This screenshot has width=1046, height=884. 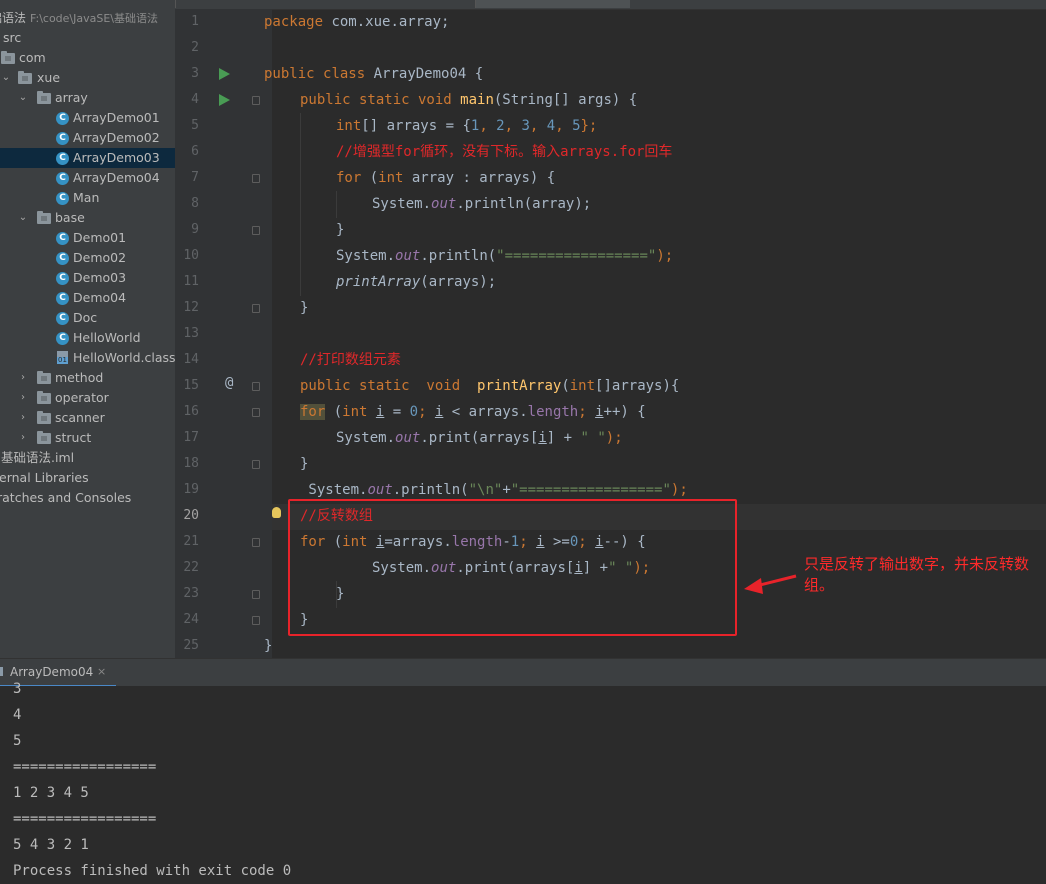 I want to click on project-root-row: 础语法F:\code\JavaSE\基础语法, so click(x=87, y=18).